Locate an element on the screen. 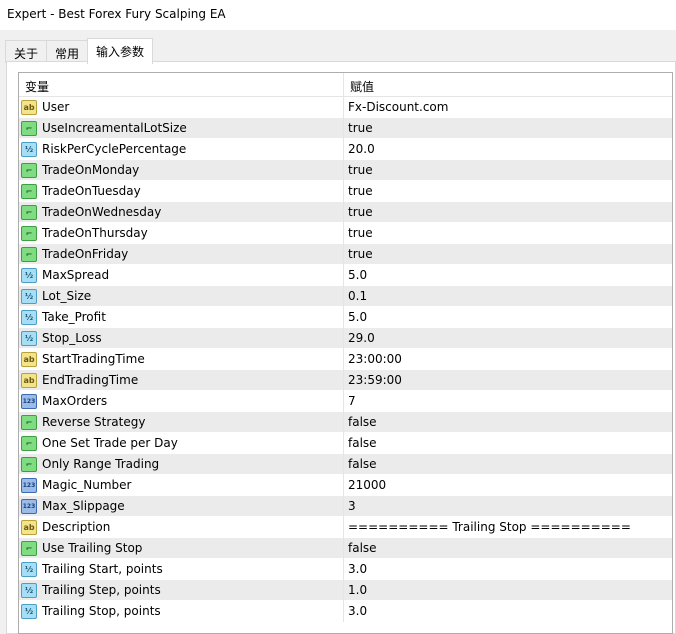  table-row: 123 Magic_Number 21000 is located at coordinates (345, 485).